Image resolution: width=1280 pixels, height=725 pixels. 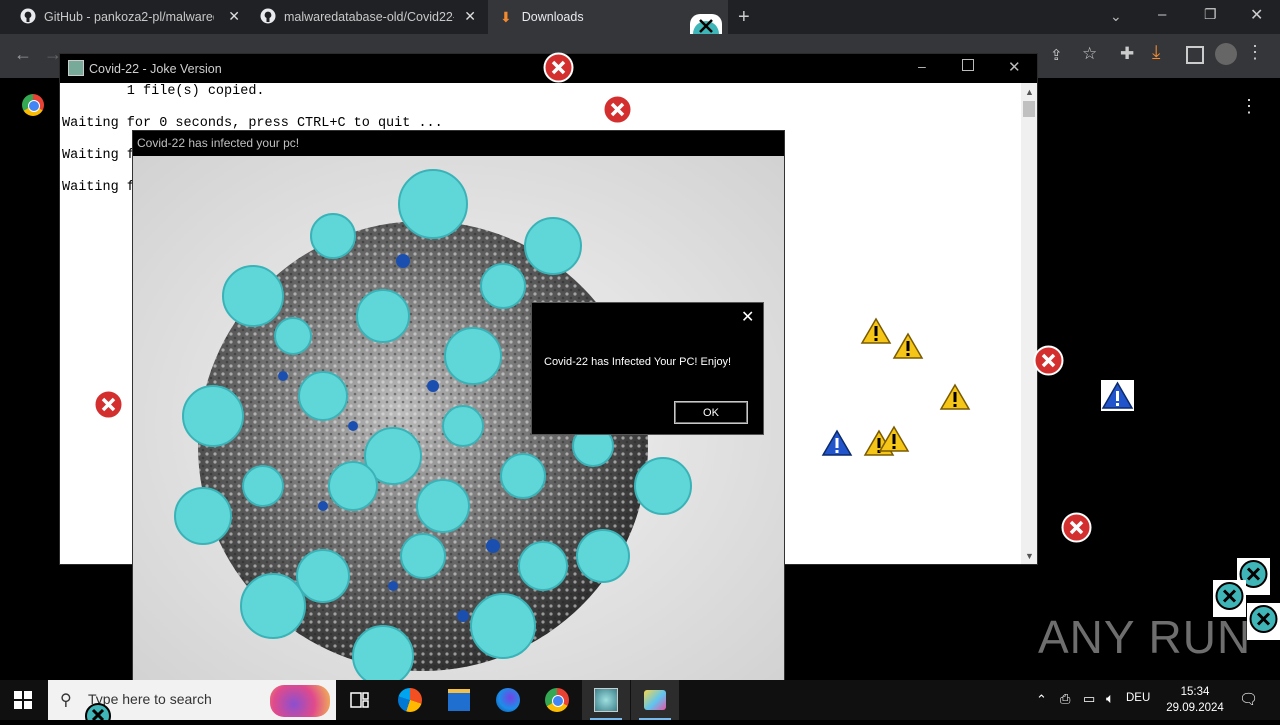 I want to click on firefox-icon, so click(x=508, y=700).